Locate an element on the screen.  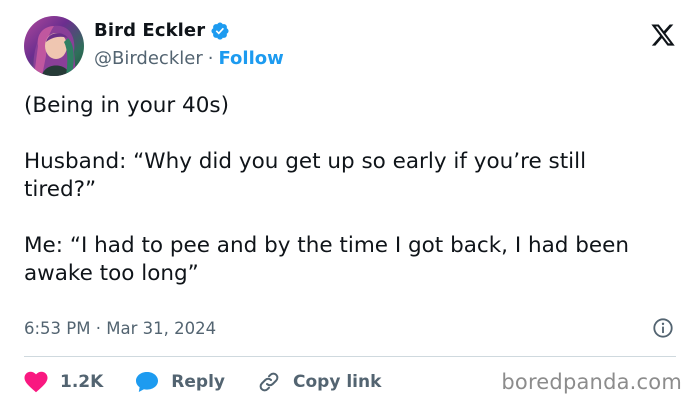
timestamp: 6:53 PM · Mar 31, 2024 is located at coordinates (120, 328).